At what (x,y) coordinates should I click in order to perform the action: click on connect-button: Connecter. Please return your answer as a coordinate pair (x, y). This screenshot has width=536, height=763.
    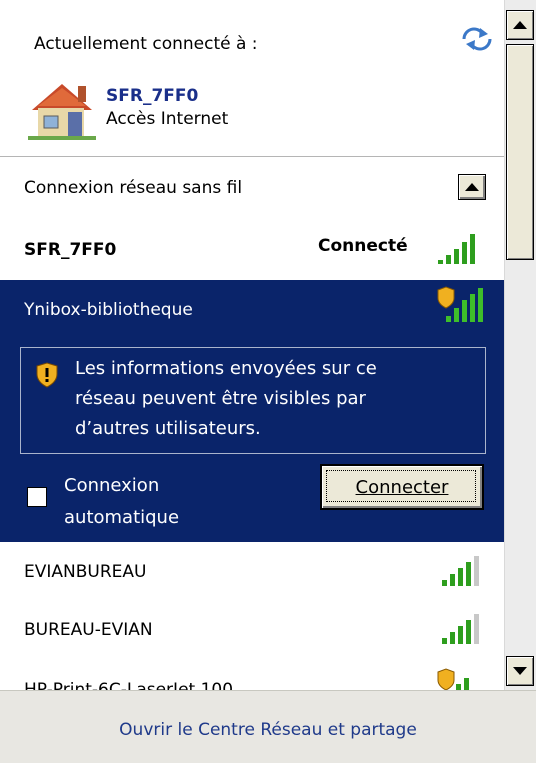
    Looking at the image, I should click on (402, 487).